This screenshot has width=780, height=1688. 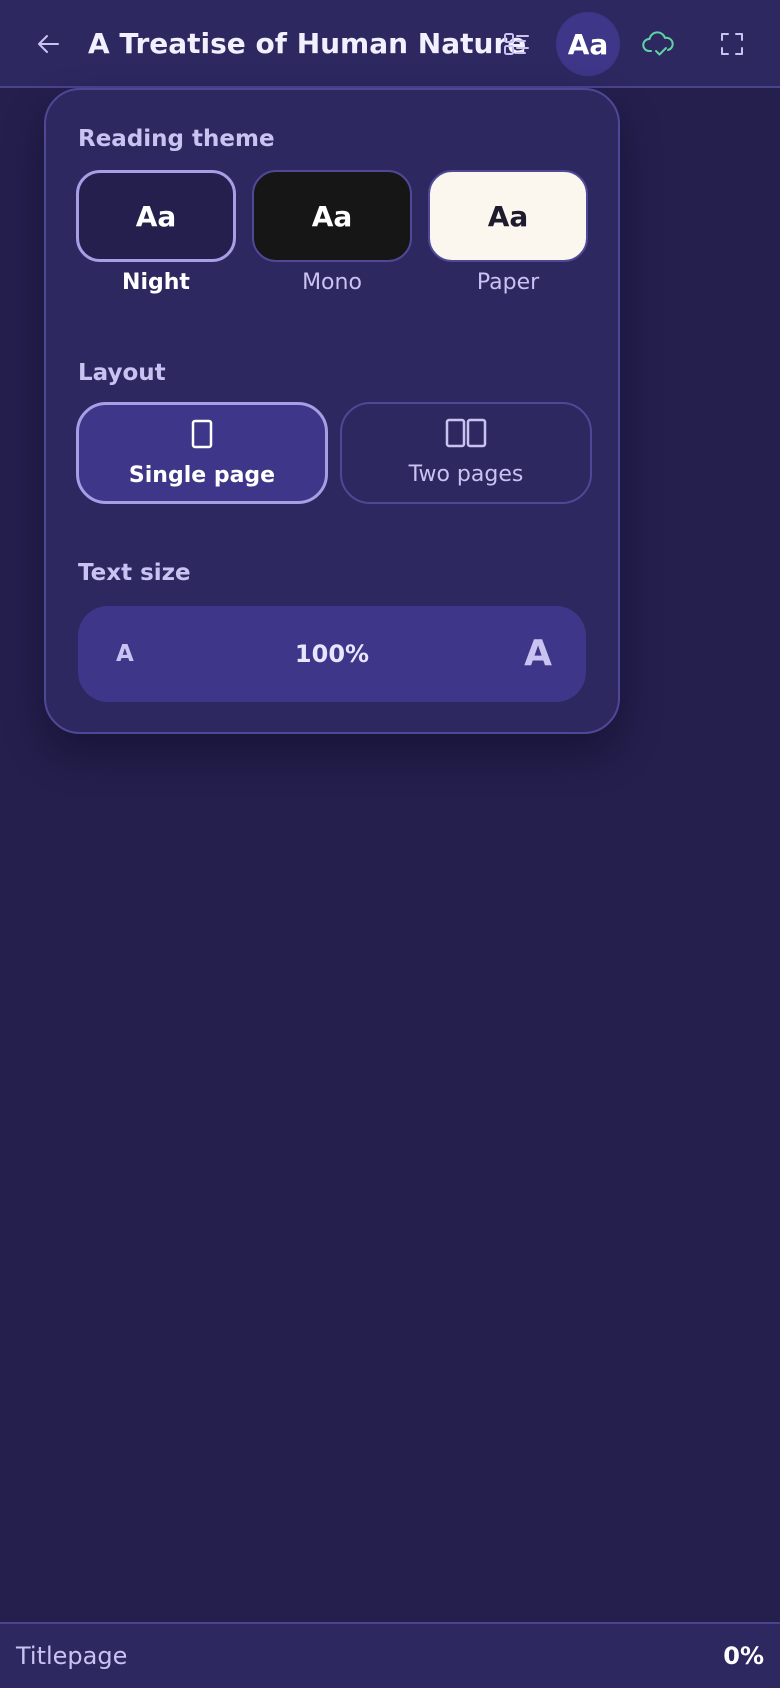 I want to click on theme-mono-option: Aa, so click(x=332, y=216).